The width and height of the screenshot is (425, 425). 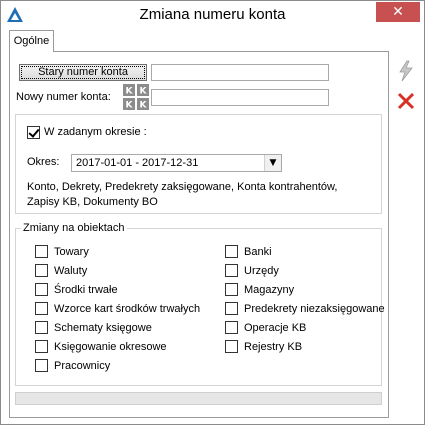 What do you see at coordinates (261, 271) in the screenshot?
I see `checkbox-label: Urzędy` at bounding box center [261, 271].